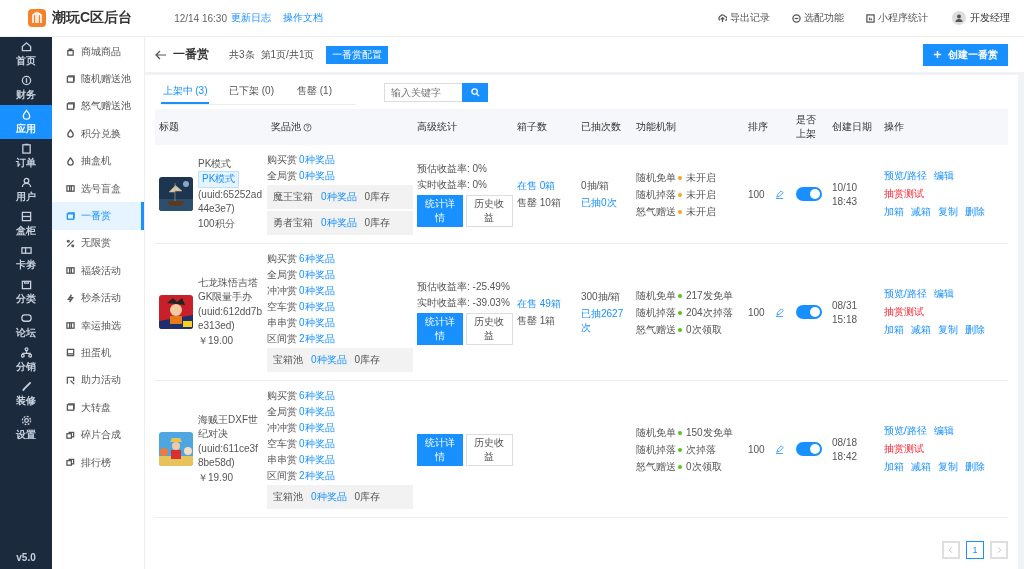  What do you see at coordinates (26, 156) in the screenshot?
I see `nav-item: 订单` at bounding box center [26, 156].